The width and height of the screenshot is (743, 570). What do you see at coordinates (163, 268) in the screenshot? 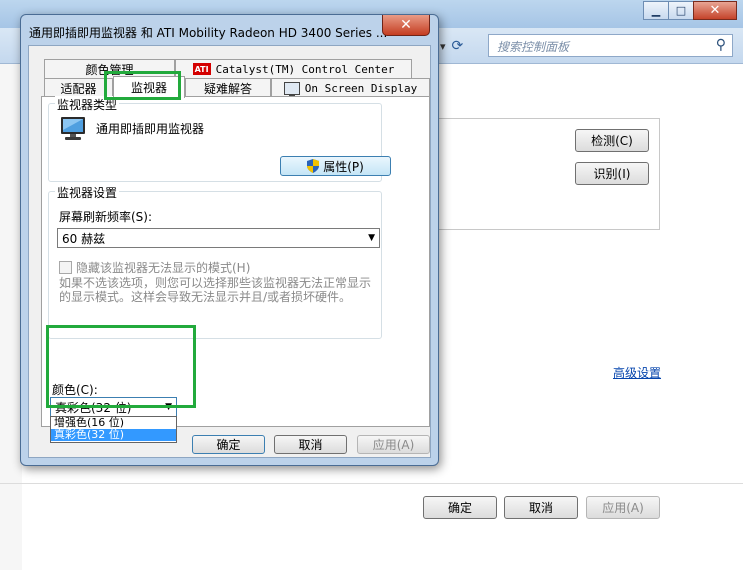
I see `hide-modes-label: 隐藏该监视器无法显示的模式(H)` at bounding box center [163, 268].